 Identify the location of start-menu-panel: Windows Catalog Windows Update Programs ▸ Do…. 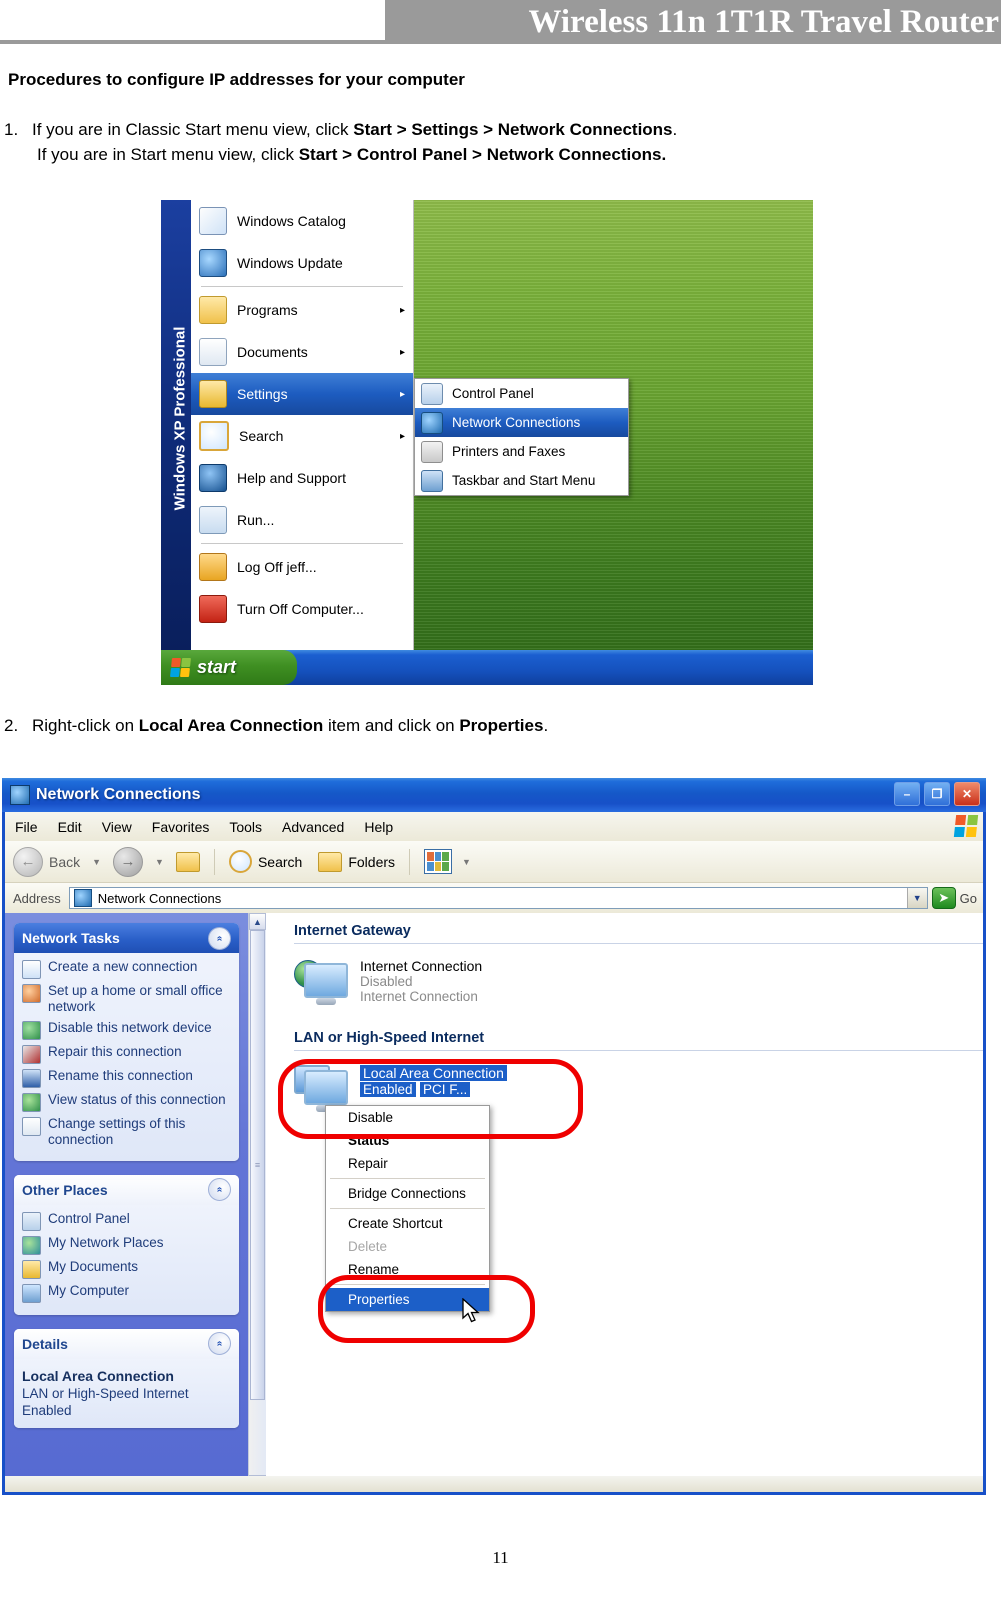
(302, 425).